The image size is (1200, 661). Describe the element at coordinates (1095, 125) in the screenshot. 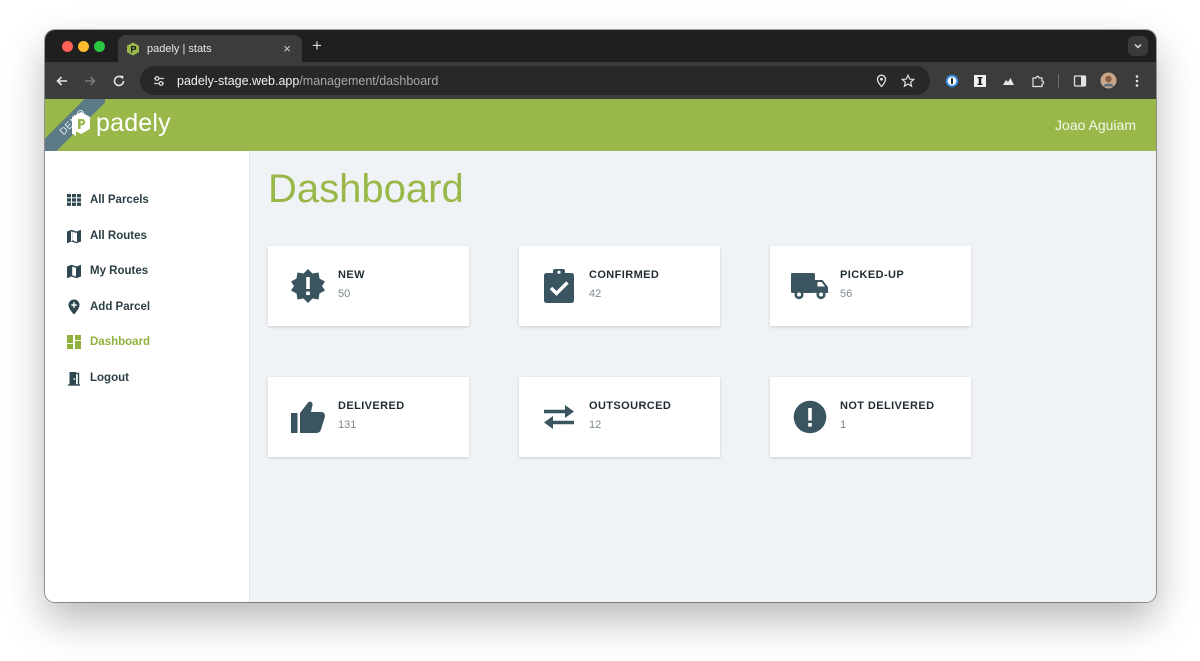

I see `user-menu: Joao Aguiam` at that location.